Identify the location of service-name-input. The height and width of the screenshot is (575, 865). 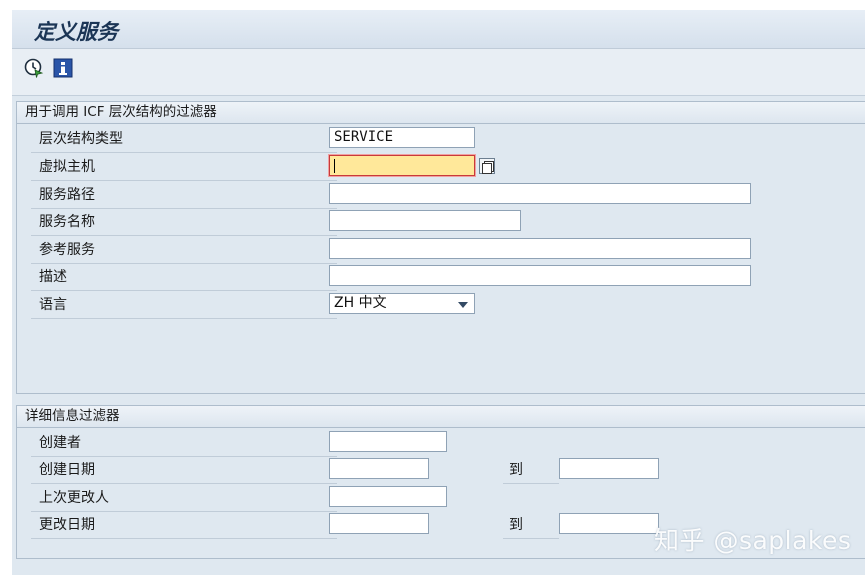
(425, 220).